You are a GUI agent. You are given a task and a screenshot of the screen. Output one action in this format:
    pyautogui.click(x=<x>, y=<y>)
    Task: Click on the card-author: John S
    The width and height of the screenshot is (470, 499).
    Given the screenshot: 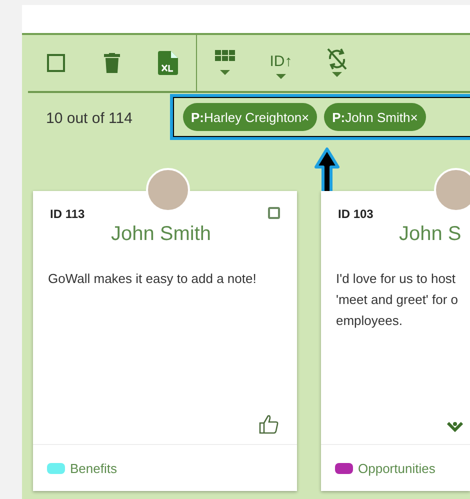 What is the action you would take?
    pyautogui.click(x=430, y=234)
    